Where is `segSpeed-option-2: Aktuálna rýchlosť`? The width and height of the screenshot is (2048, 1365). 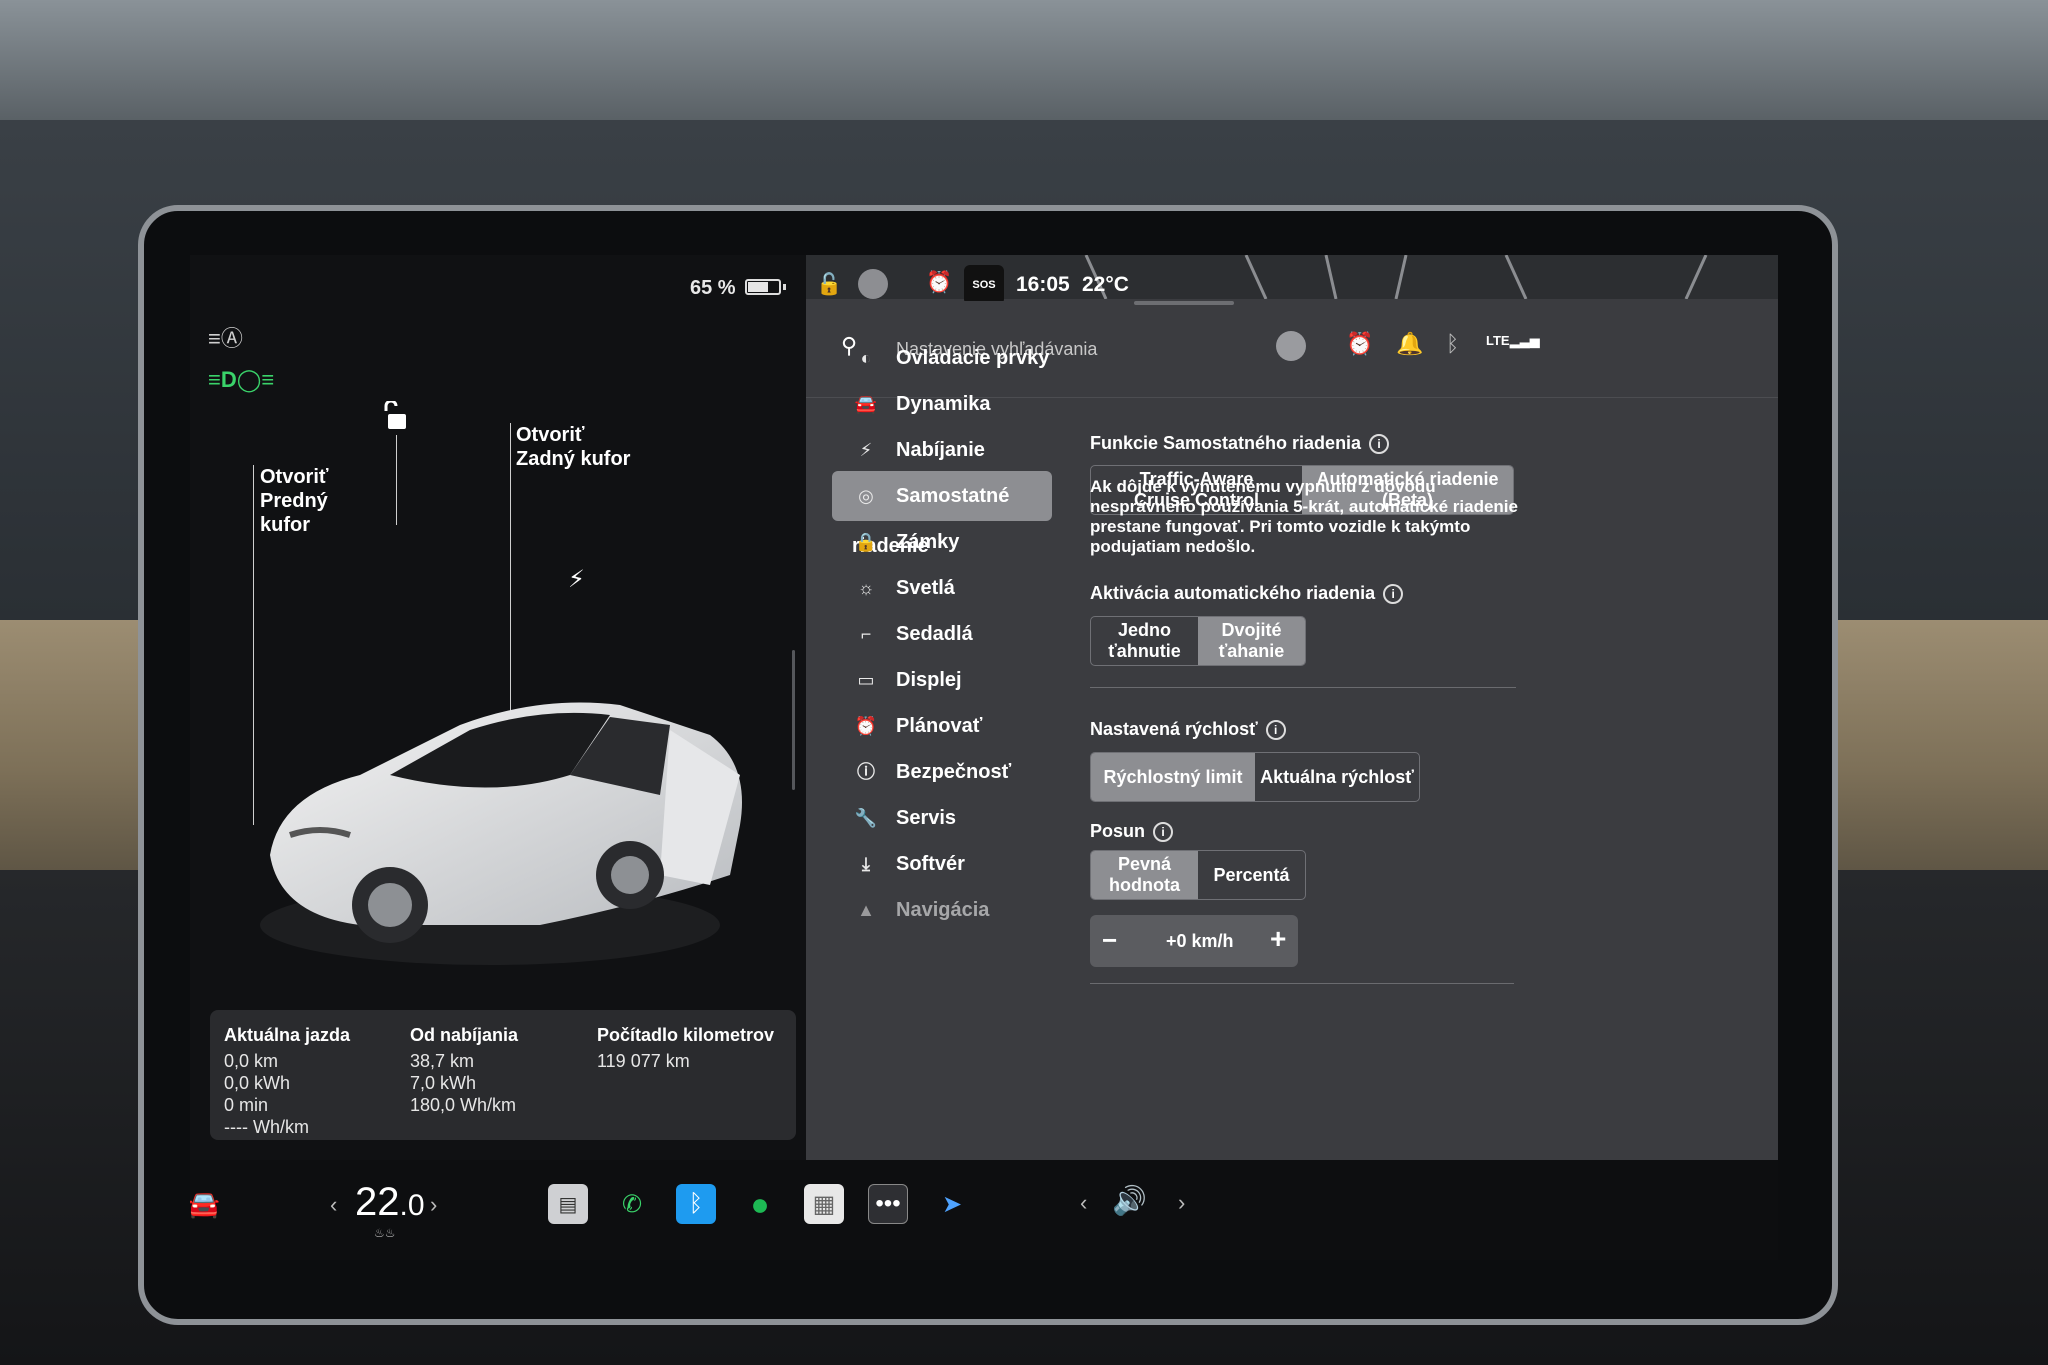
segSpeed-option-2: Aktuálna rýchlosť is located at coordinates (1337, 777).